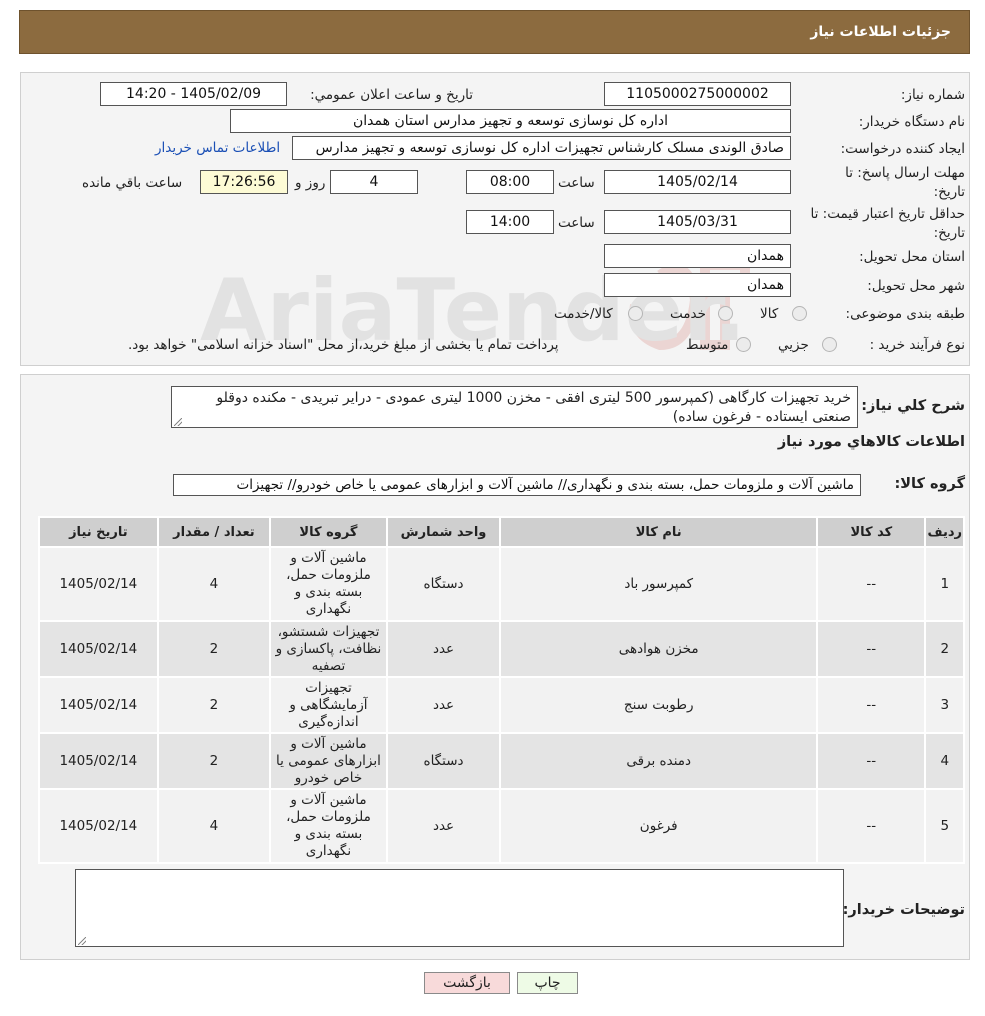 Image resolution: width=985 pixels, height=1016 pixels. I want to click on page-title: جزئیات اطلاعات نیاز, so click(880, 32).